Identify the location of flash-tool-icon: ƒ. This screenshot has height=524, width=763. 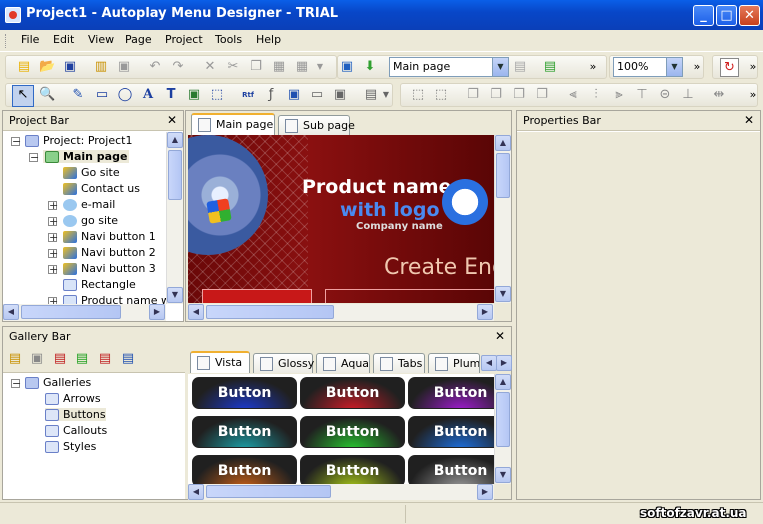
(271, 95).